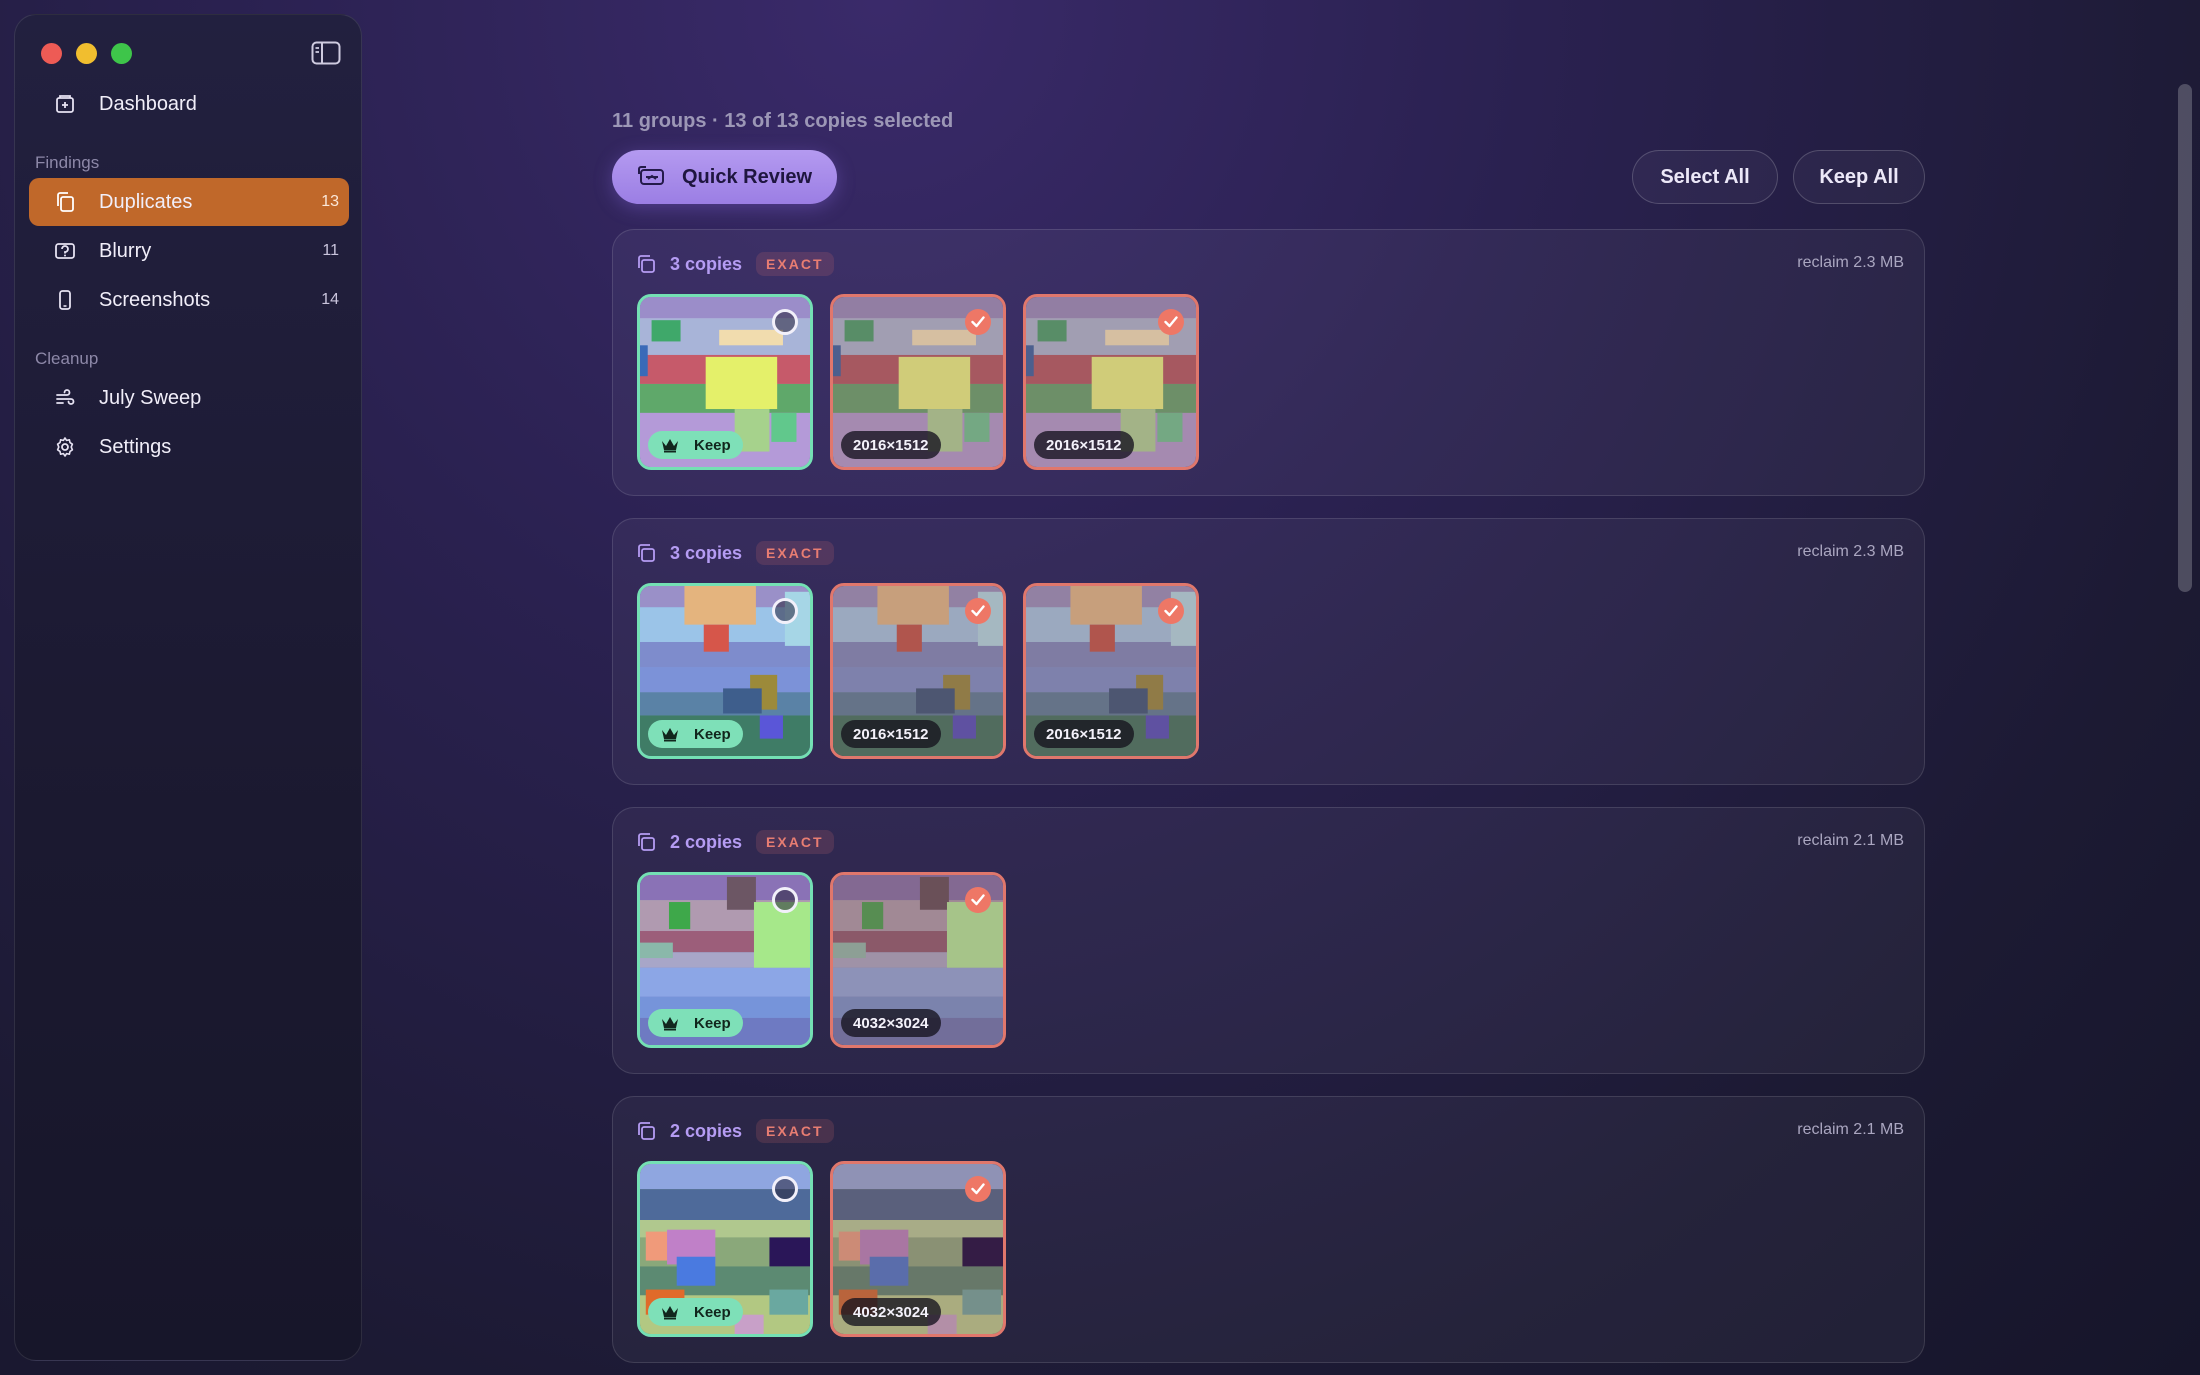 The width and height of the screenshot is (2200, 1375). Describe the element at coordinates (326, 53) in the screenshot. I see `sidebar-toggle-icon` at that location.